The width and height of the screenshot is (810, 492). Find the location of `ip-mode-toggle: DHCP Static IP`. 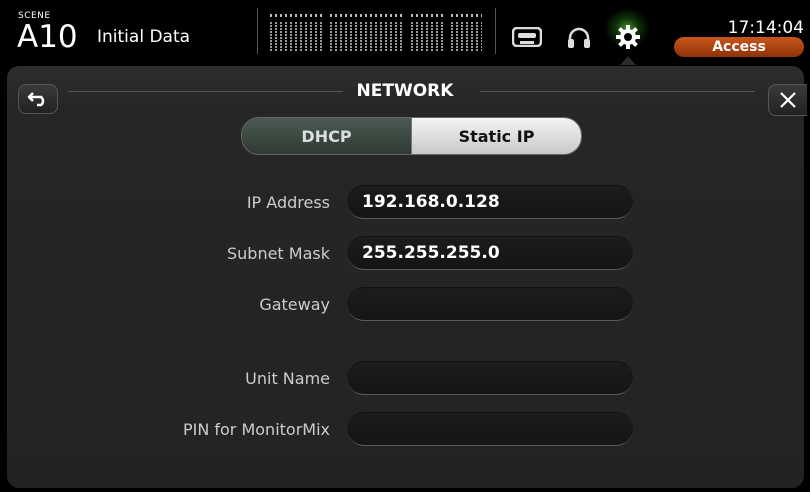

ip-mode-toggle: DHCP Static IP is located at coordinates (411, 136).